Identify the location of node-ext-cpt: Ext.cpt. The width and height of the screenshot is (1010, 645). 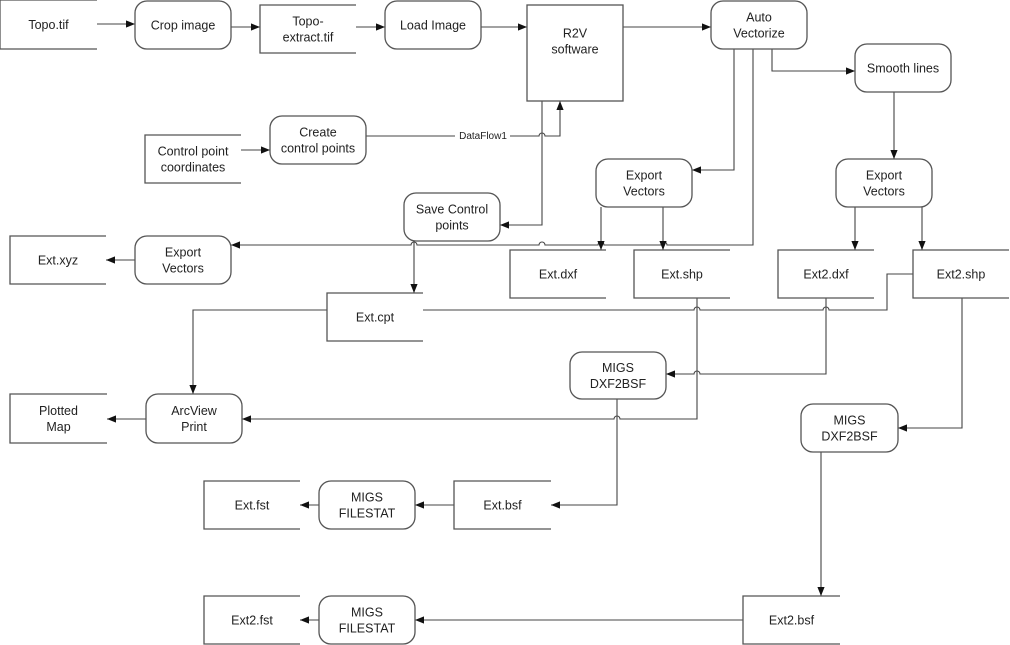
(374, 317).